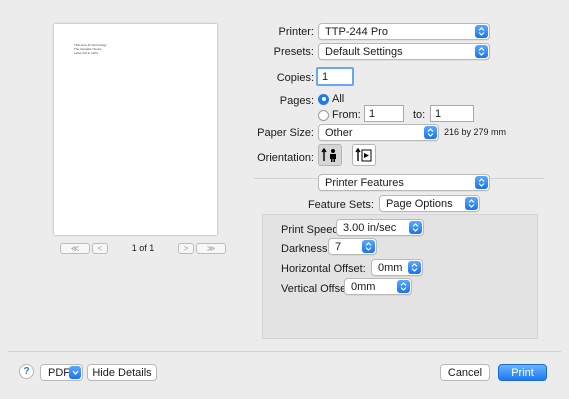 The height and width of the screenshot is (399, 569). Describe the element at coordinates (86, 53) in the screenshot. I see `preview-line: Label 4x6 in (4x6)` at that location.